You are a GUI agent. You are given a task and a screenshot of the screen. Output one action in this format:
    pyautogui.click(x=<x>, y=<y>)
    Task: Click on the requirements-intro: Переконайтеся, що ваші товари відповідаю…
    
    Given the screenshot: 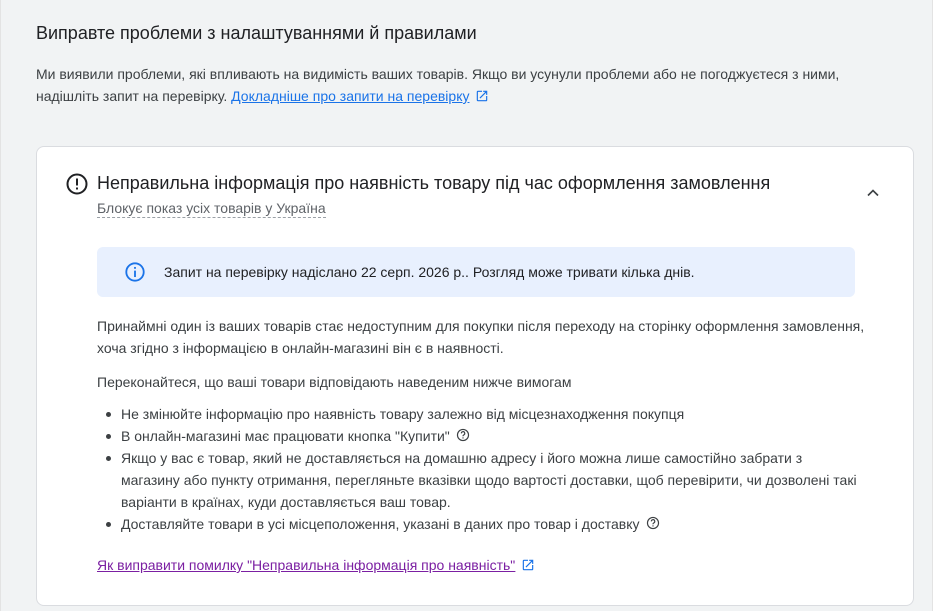 What is the action you would take?
    pyautogui.click(x=334, y=382)
    